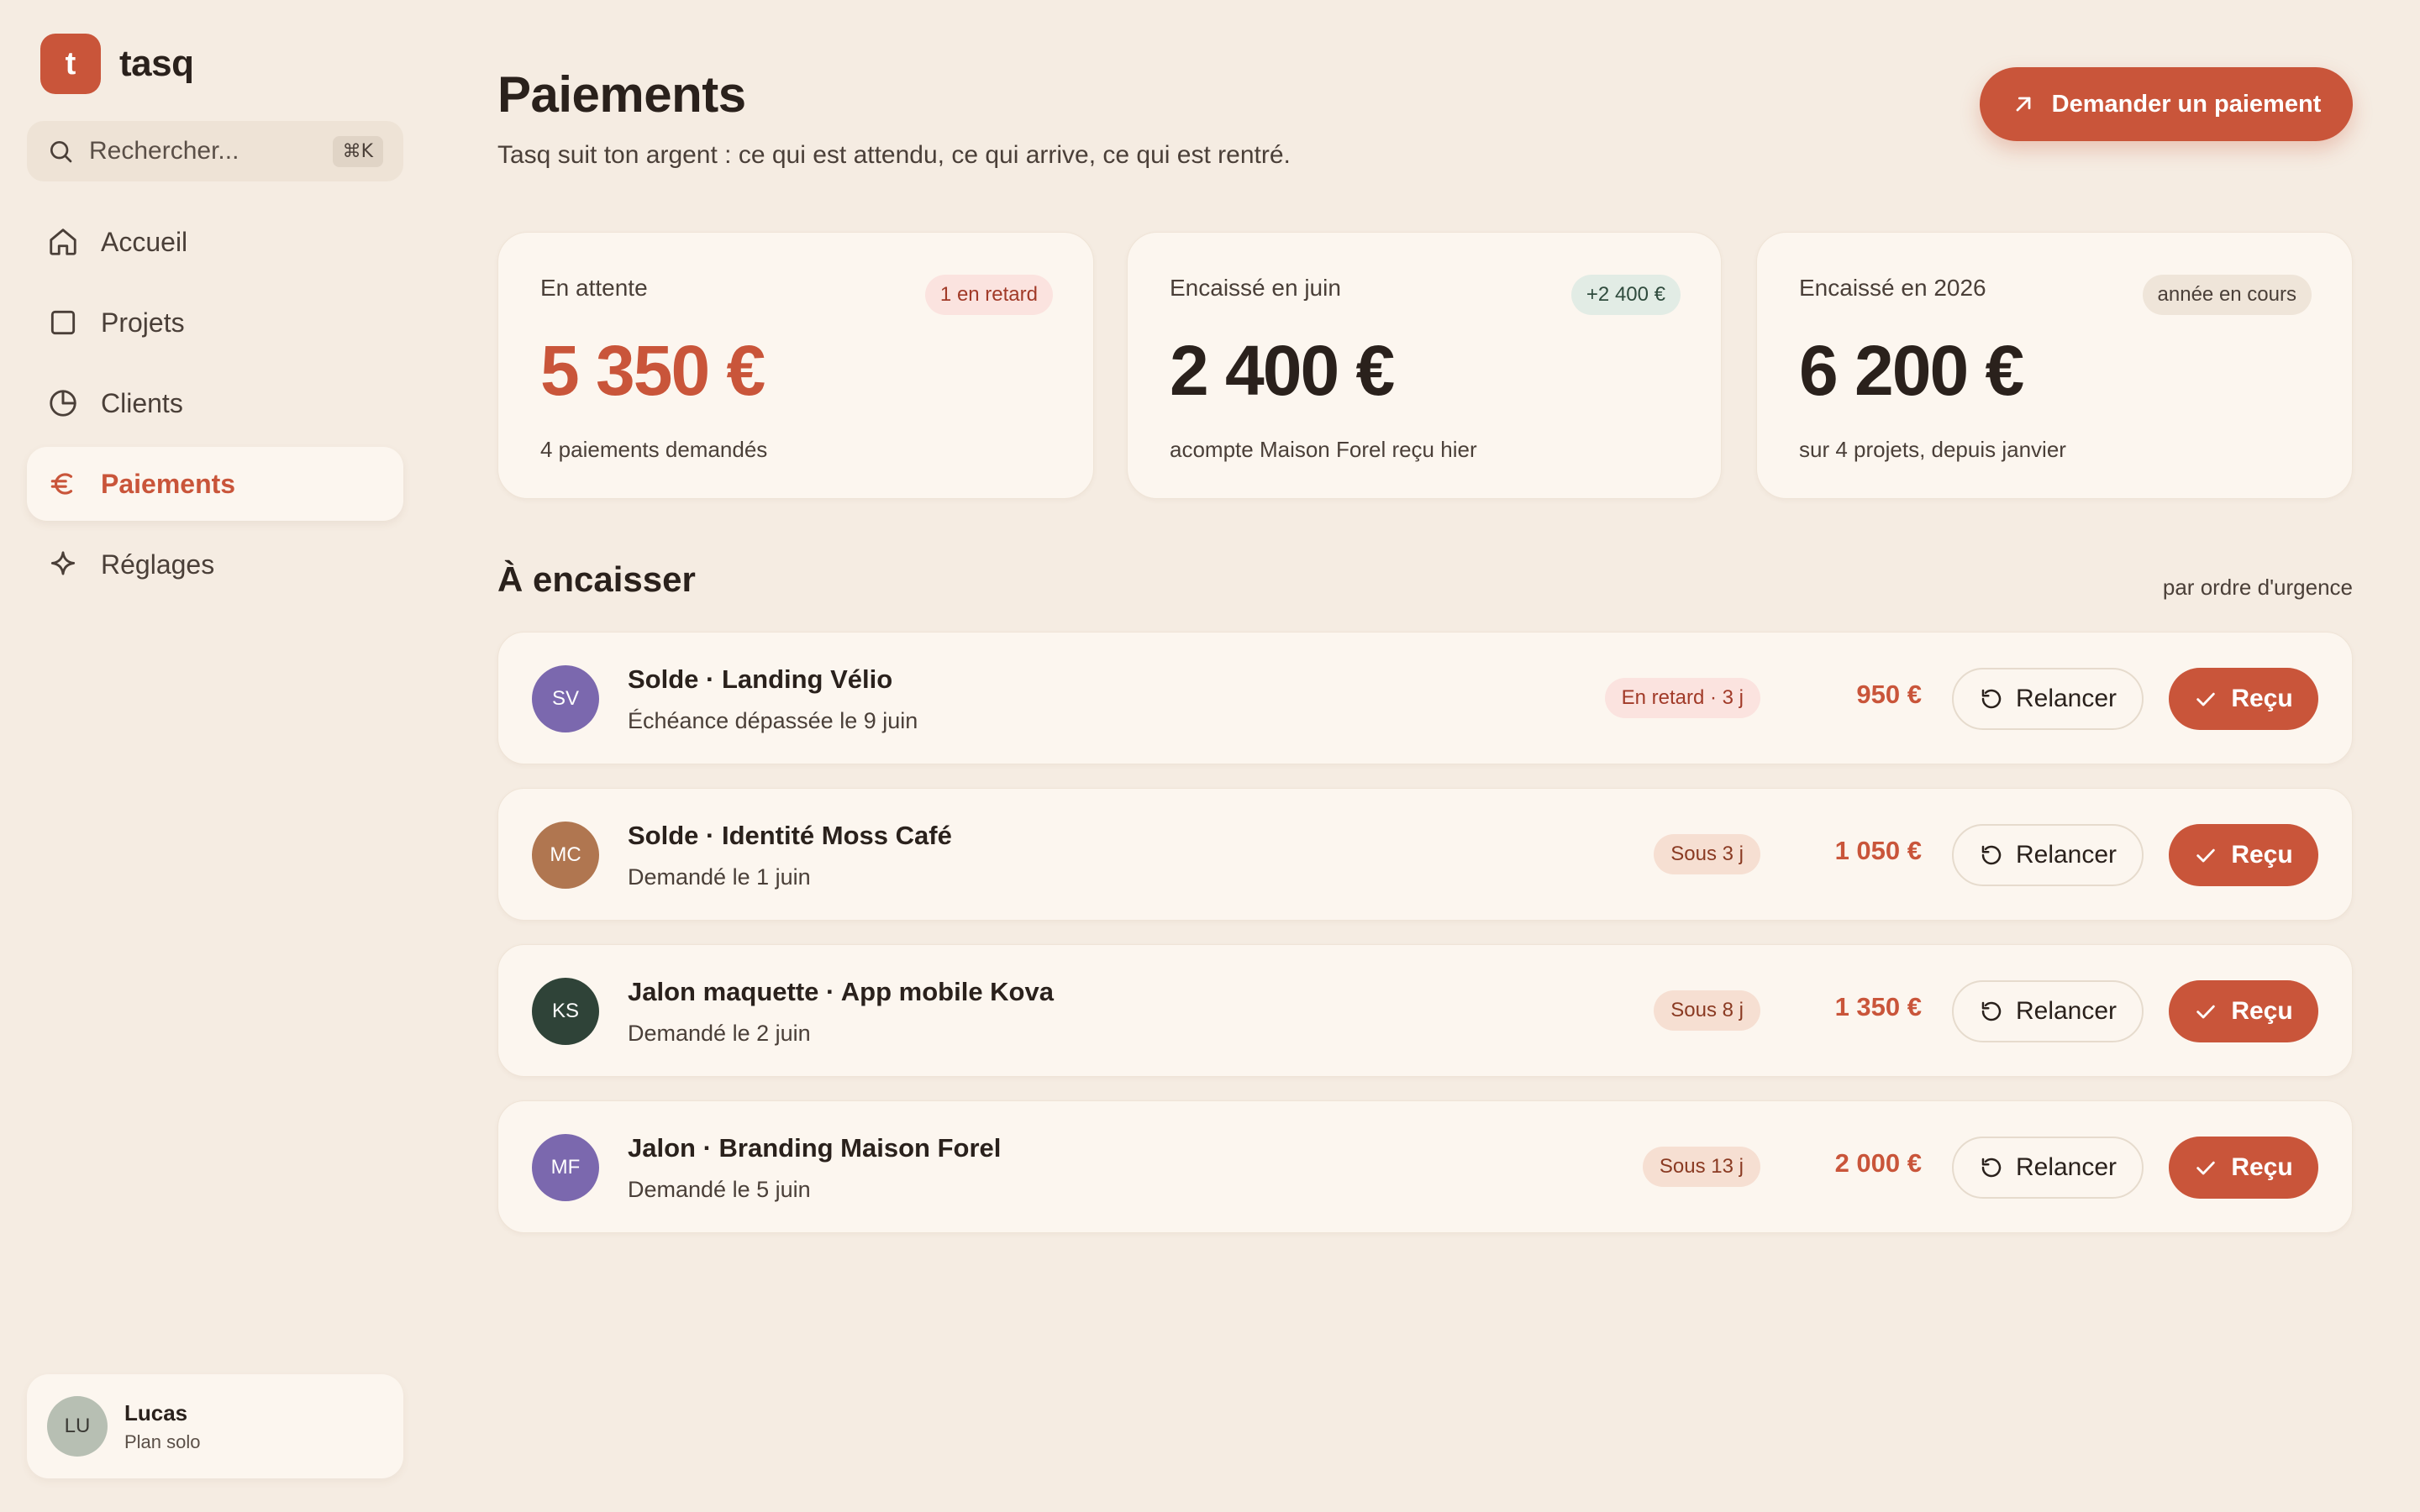 This screenshot has width=2420, height=1512. What do you see at coordinates (2024, 104) in the screenshot?
I see `arrow-up-right-icon` at bounding box center [2024, 104].